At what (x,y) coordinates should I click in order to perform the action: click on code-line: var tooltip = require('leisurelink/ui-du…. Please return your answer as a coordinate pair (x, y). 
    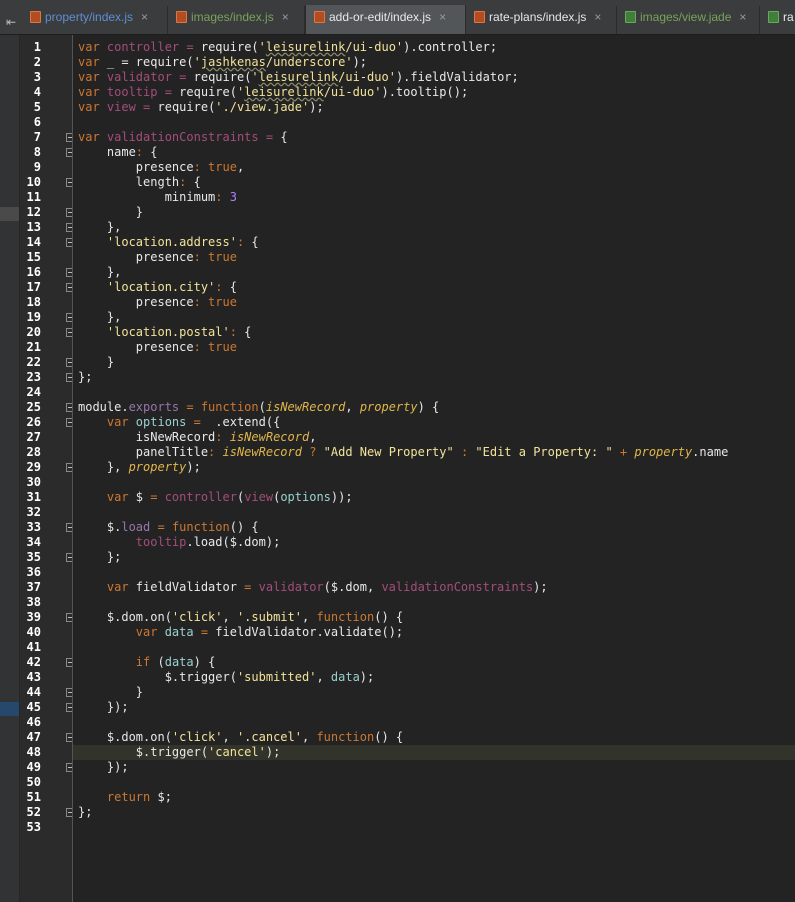
    Looking at the image, I should click on (273, 92).